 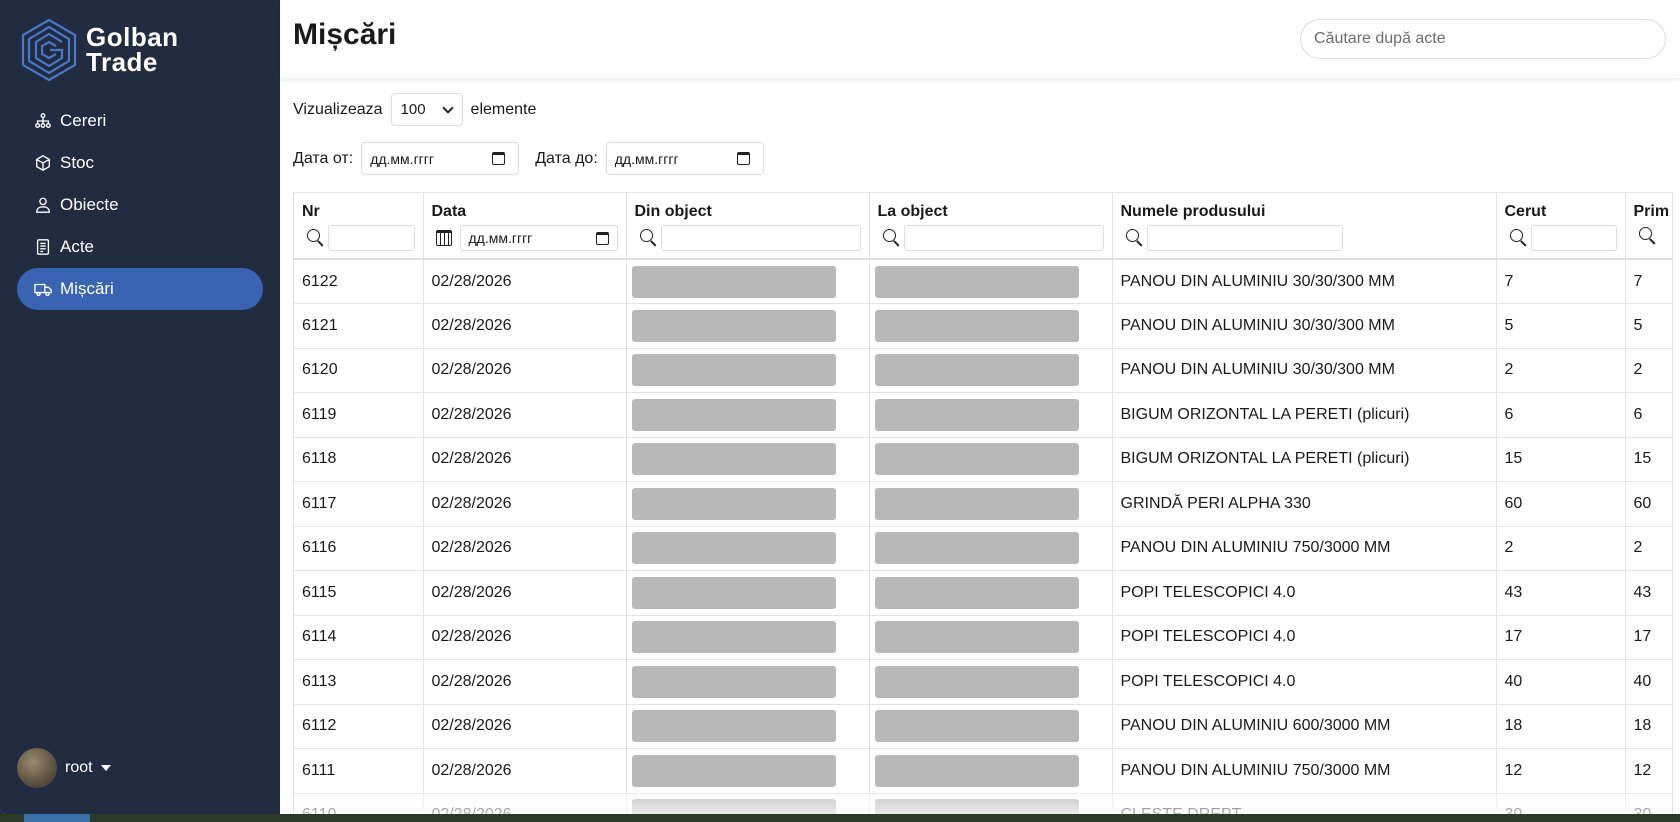 I want to click on date-to-input: дд.мм.гггг, so click(x=684, y=158).